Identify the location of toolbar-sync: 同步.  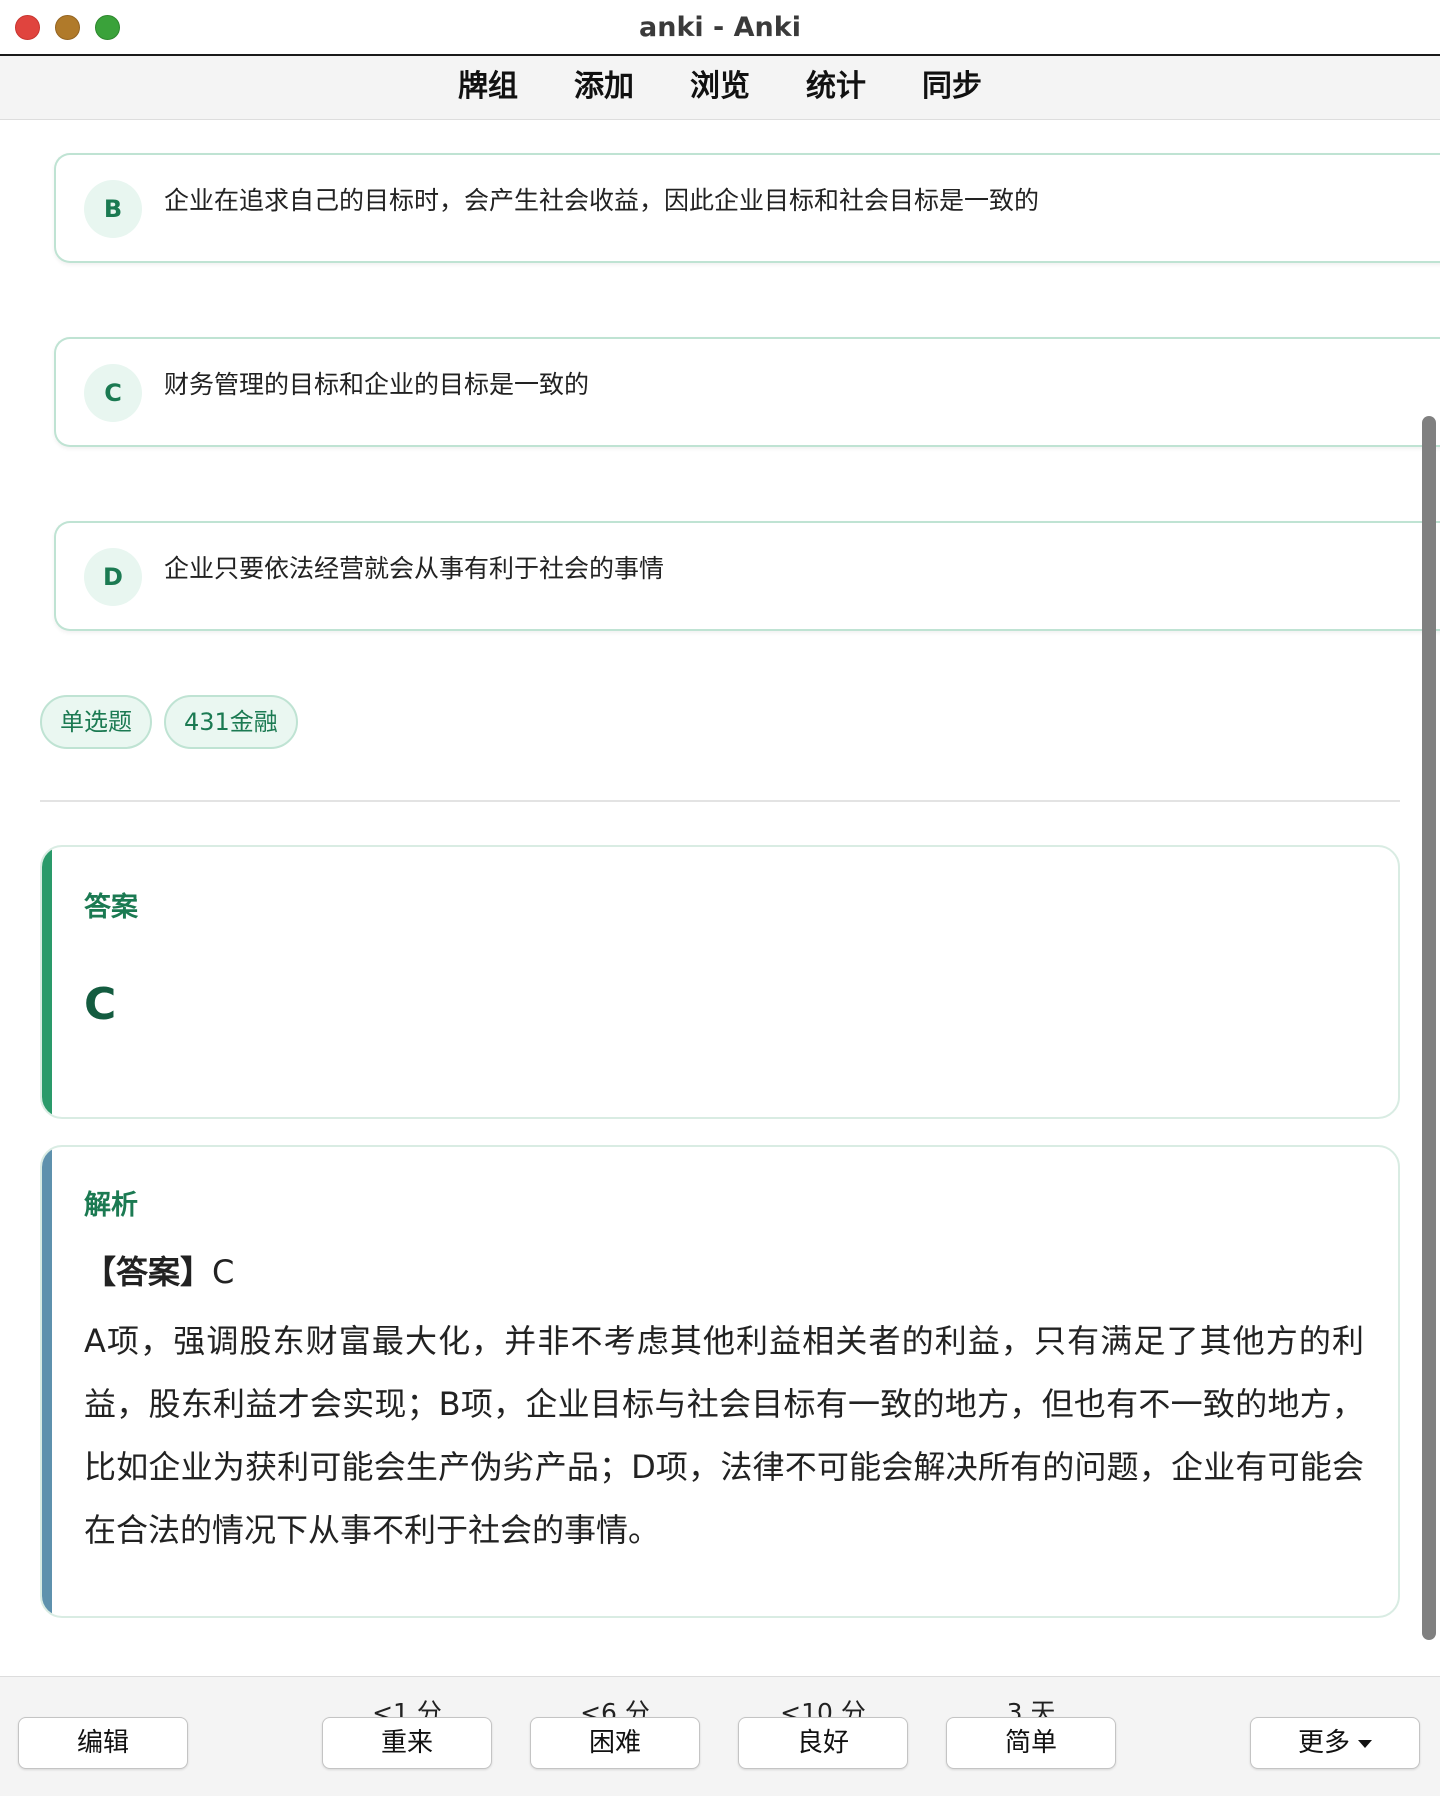
(962, 87).